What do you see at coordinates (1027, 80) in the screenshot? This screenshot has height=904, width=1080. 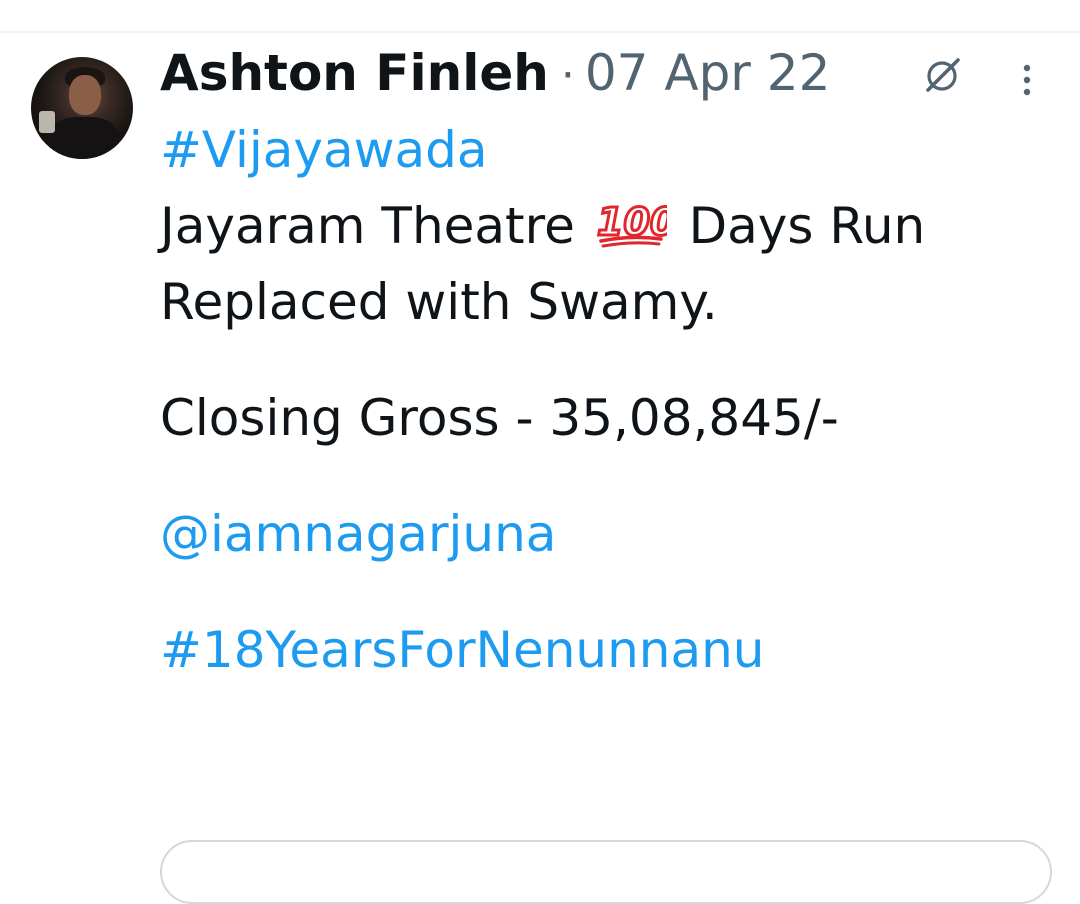 I see `more-vertical-icon` at bounding box center [1027, 80].